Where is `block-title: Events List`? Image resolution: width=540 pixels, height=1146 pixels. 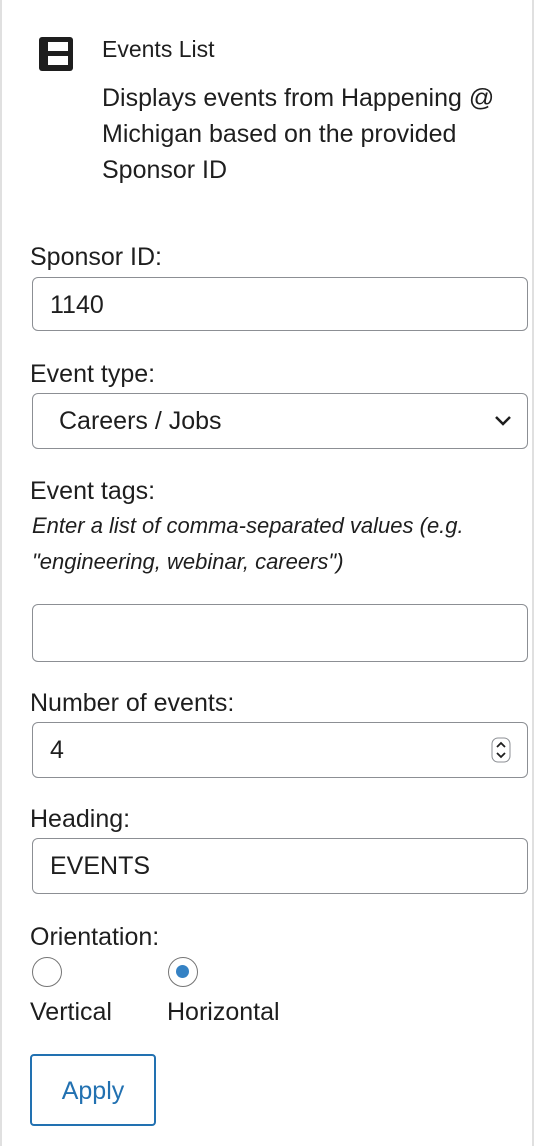
block-title: Events List is located at coordinates (158, 49).